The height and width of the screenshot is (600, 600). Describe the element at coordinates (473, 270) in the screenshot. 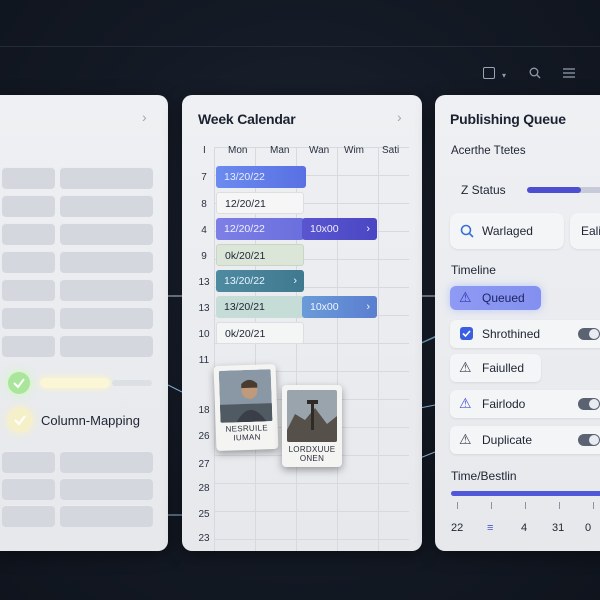

I see `timeline-label: Timeline` at that location.